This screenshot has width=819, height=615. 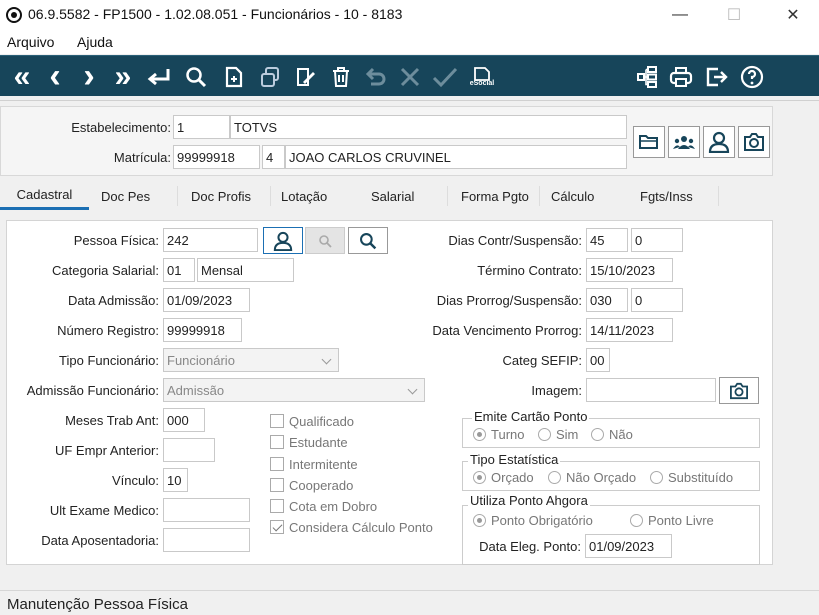 I want to click on edit-record-button, so click(x=306, y=76).